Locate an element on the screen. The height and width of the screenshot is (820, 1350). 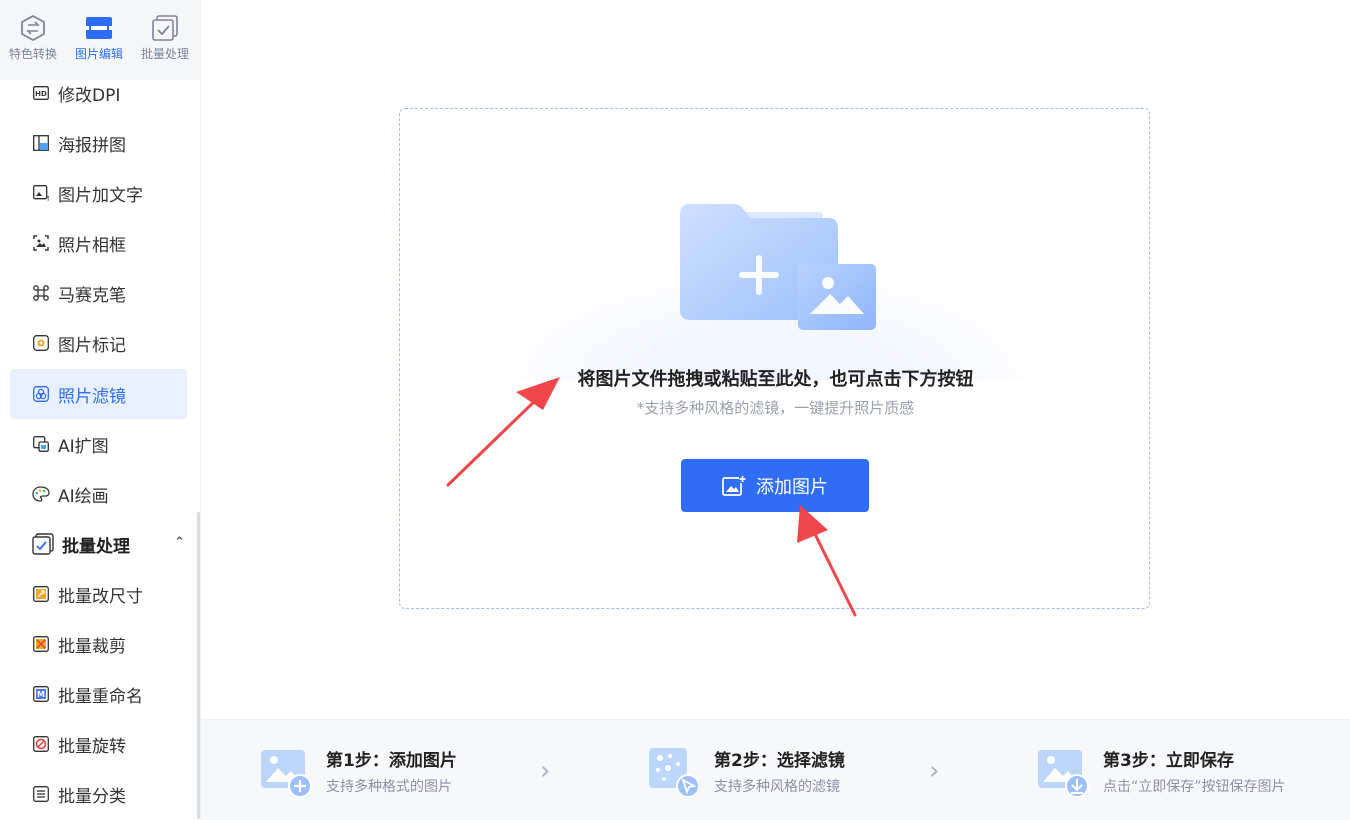
menu-item-mosaic-pen: 马赛克笔 is located at coordinates (98, 293).